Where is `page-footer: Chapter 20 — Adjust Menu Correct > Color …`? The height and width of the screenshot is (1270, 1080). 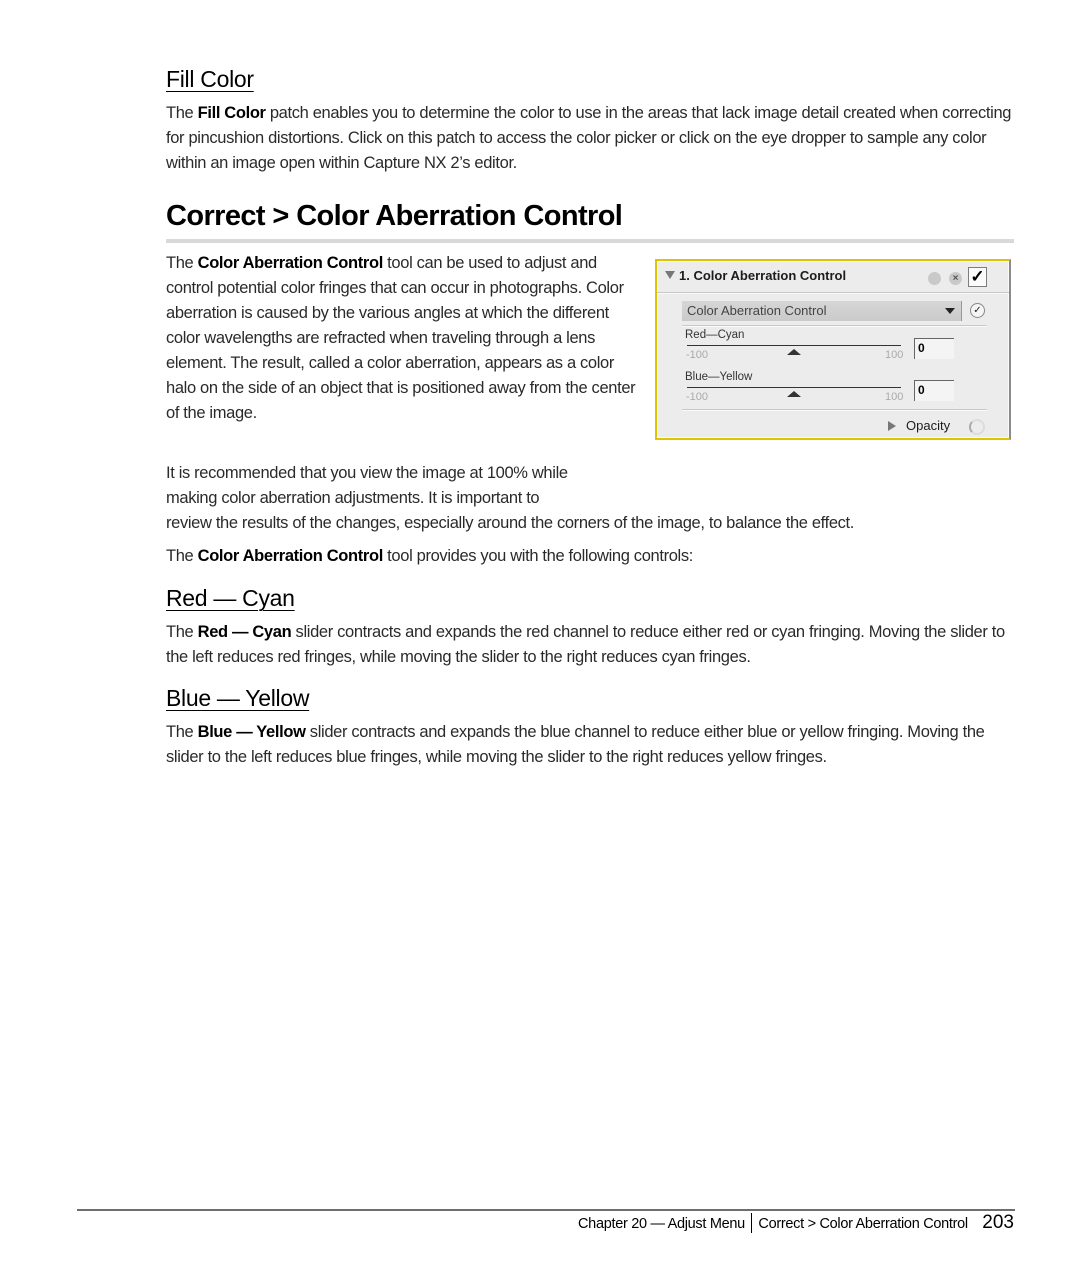
page-footer: Chapter 20 — Adjust Menu Correct > Color … is located at coordinates (796, 1223).